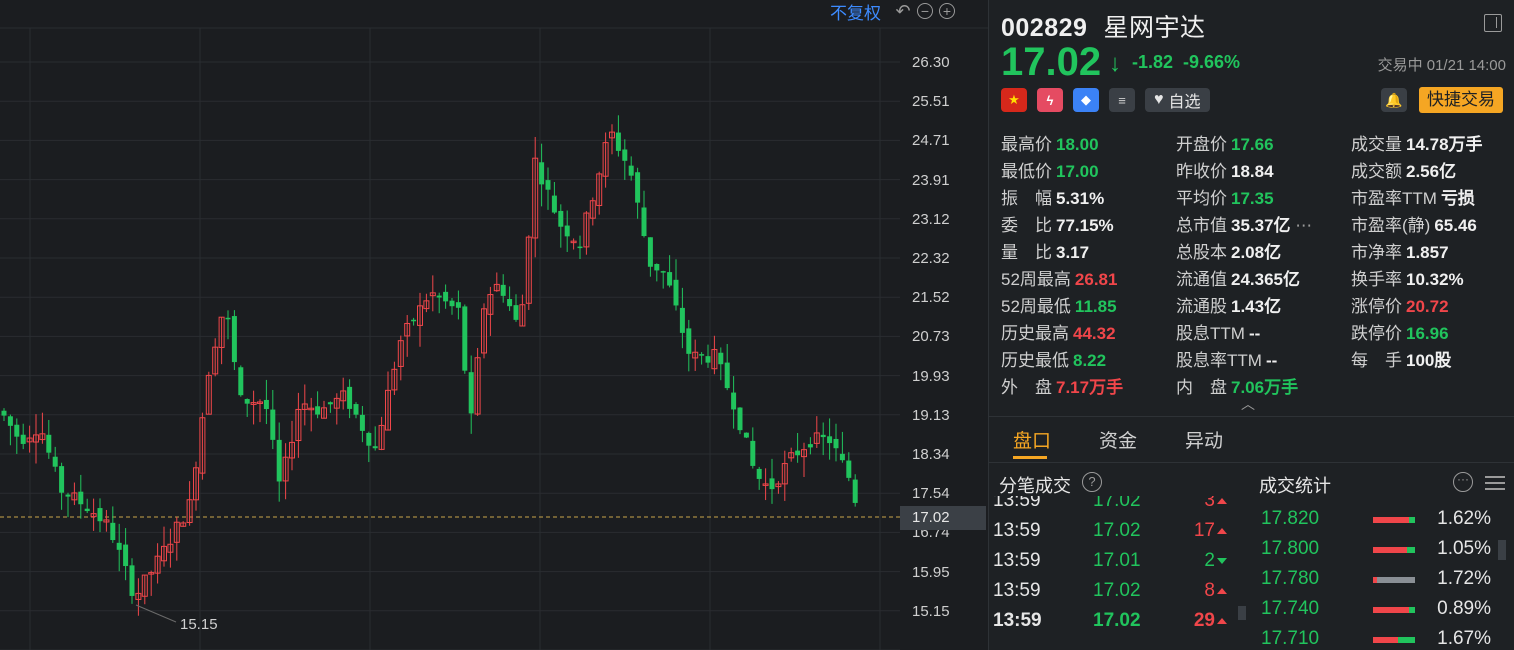 The height and width of the screenshot is (650, 1514). Describe the element at coordinates (1295, 486) in the screenshot. I see `stats-title: 成交统计` at that location.